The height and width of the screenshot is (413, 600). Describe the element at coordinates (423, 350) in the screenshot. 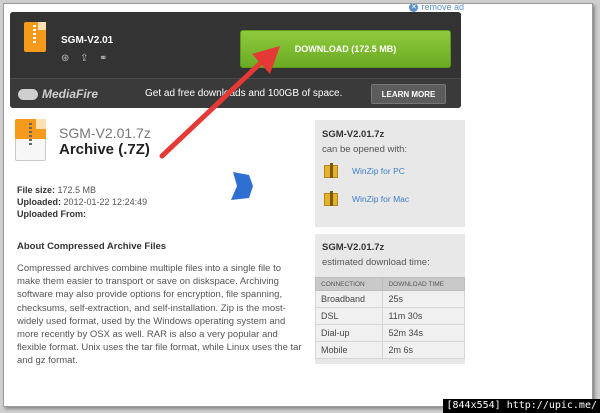

I see `time-cell: 2m 6s` at that location.